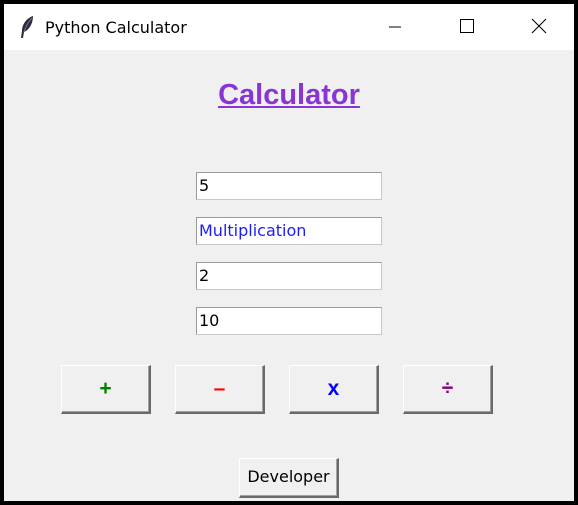 The height and width of the screenshot is (505, 578). What do you see at coordinates (289, 276) in the screenshot?
I see `second-number-field: 2` at bounding box center [289, 276].